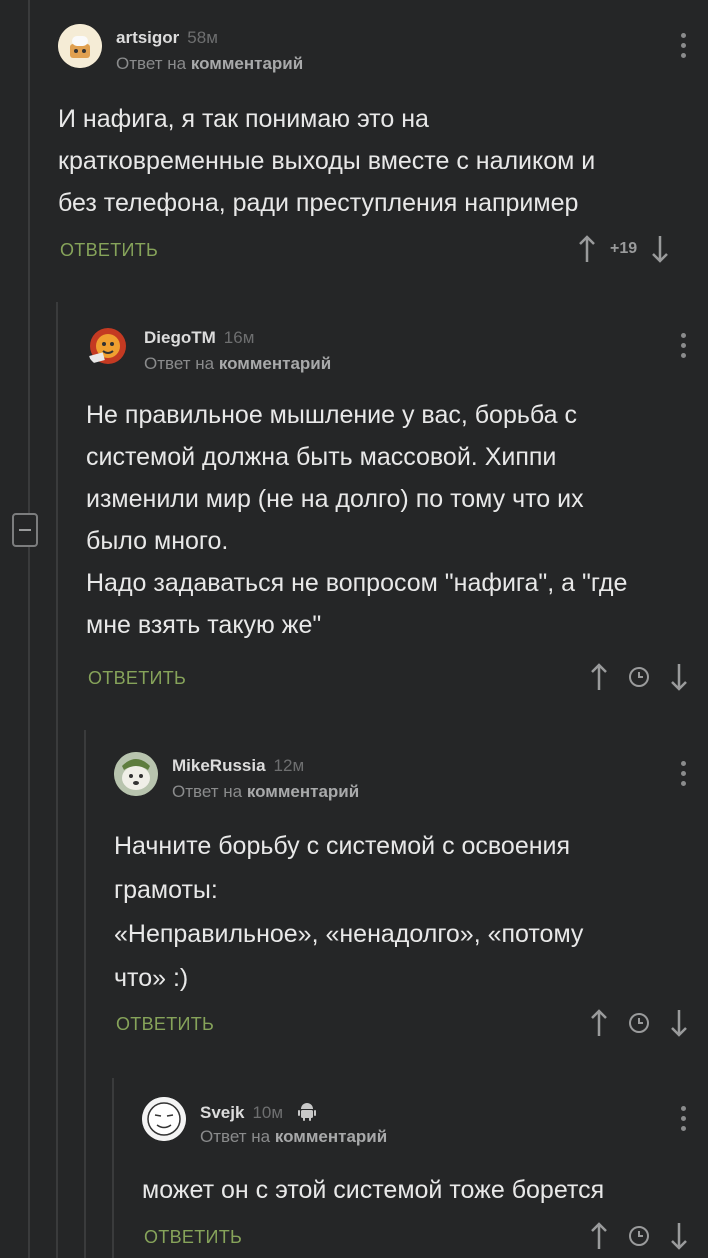 This screenshot has height=1258, width=708. Describe the element at coordinates (268, 1112) in the screenshot. I see `comment-time: 10м` at that location.